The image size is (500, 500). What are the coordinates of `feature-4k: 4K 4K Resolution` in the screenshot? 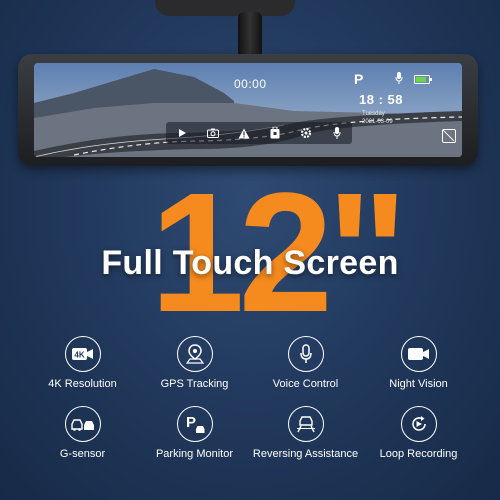 It's located at (82, 363).